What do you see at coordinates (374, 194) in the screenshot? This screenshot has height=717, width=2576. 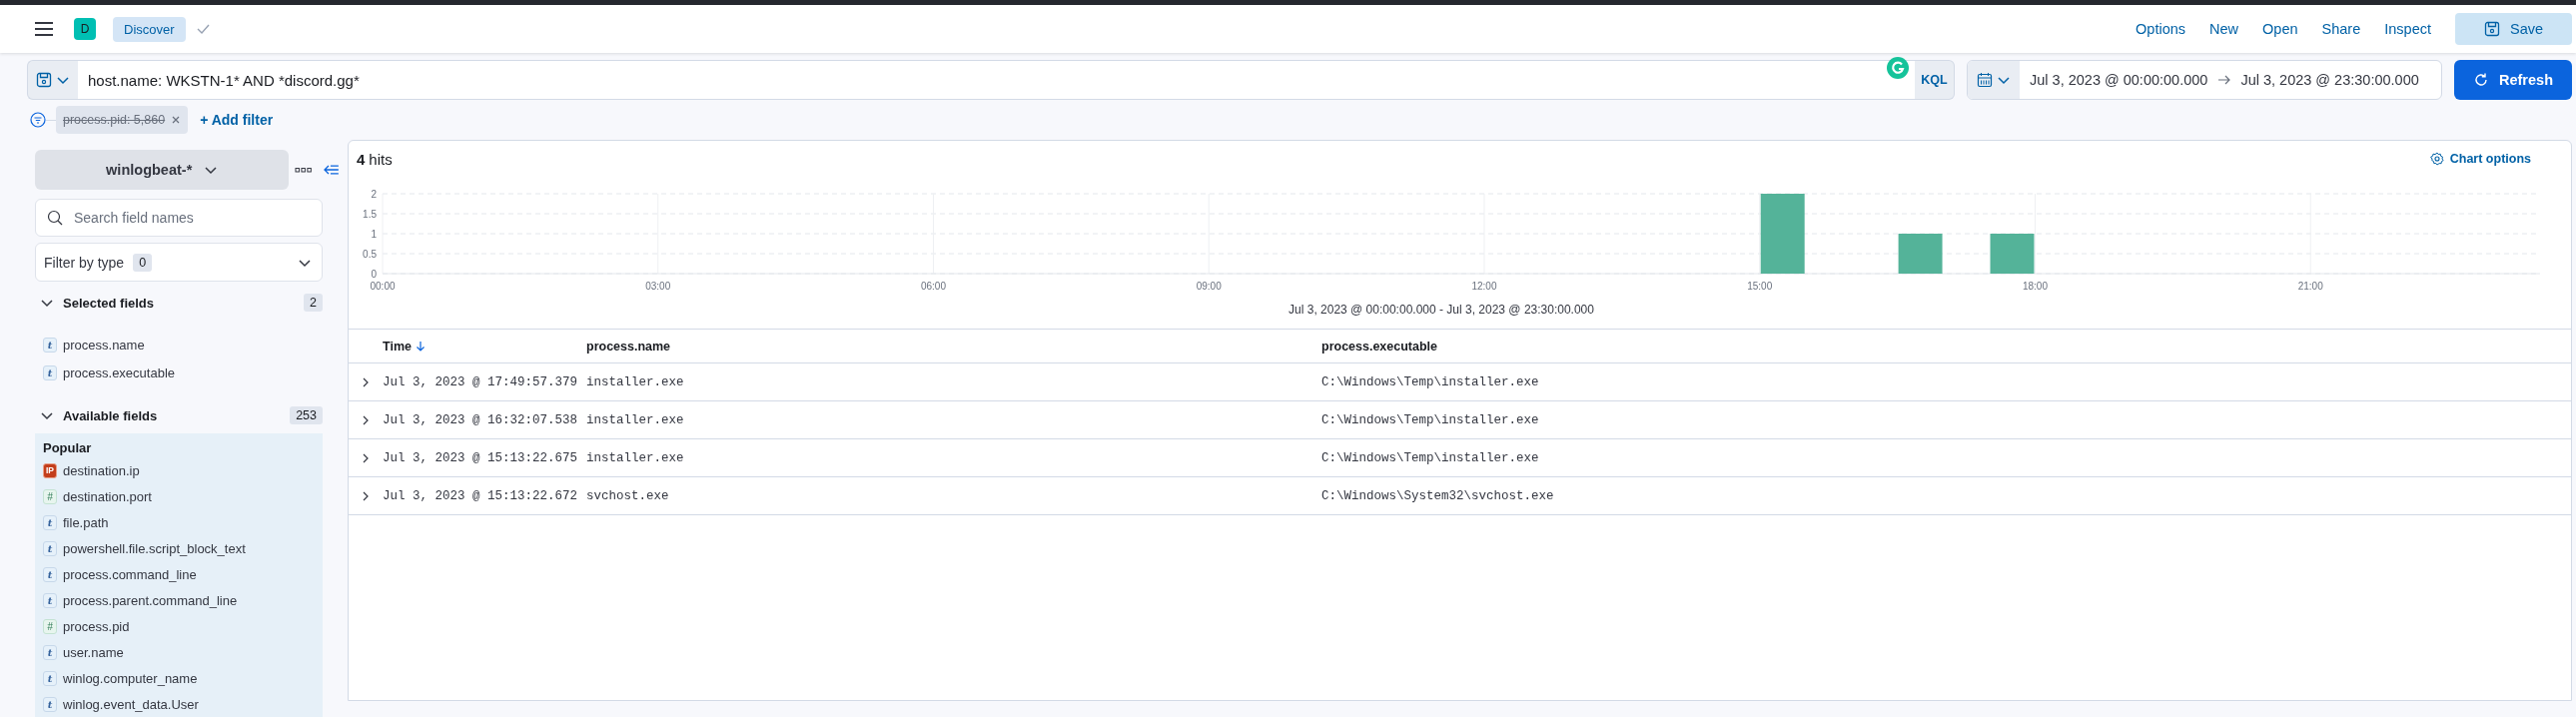 I see `y-axis-tick-label: 2` at bounding box center [374, 194].